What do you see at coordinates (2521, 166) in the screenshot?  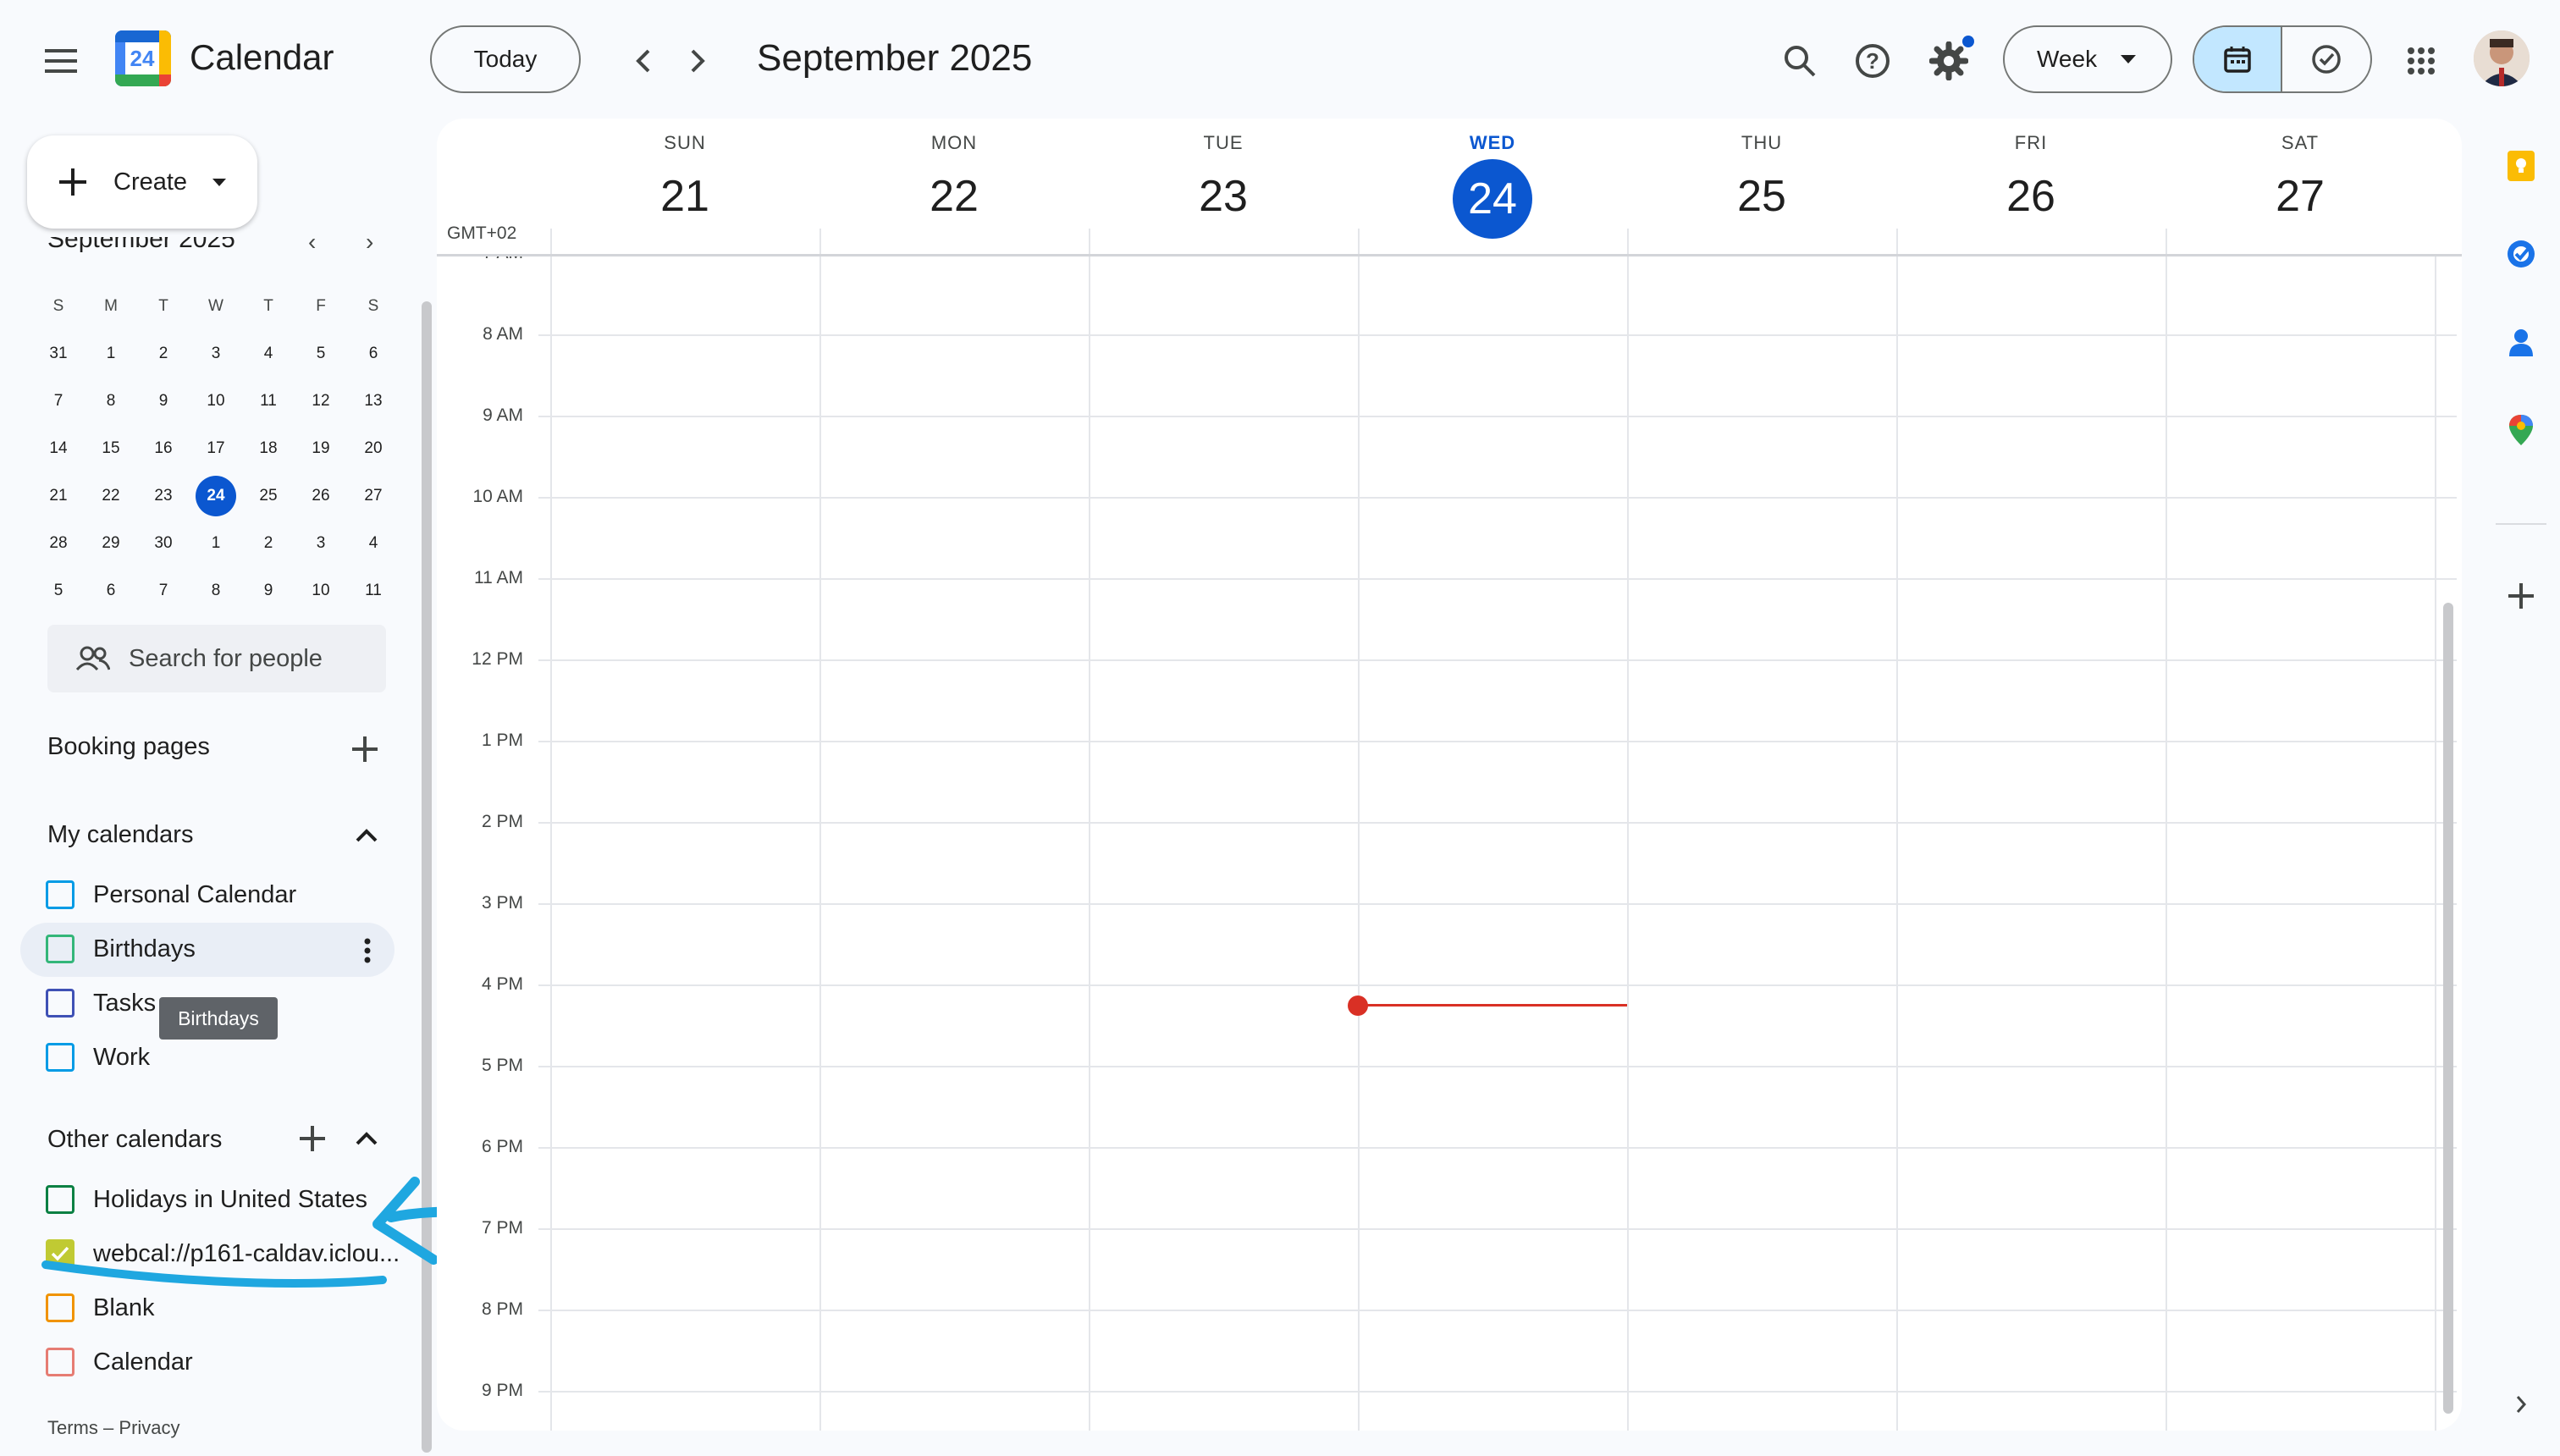 I see `keep-button` at bounding box center [2521, 166].